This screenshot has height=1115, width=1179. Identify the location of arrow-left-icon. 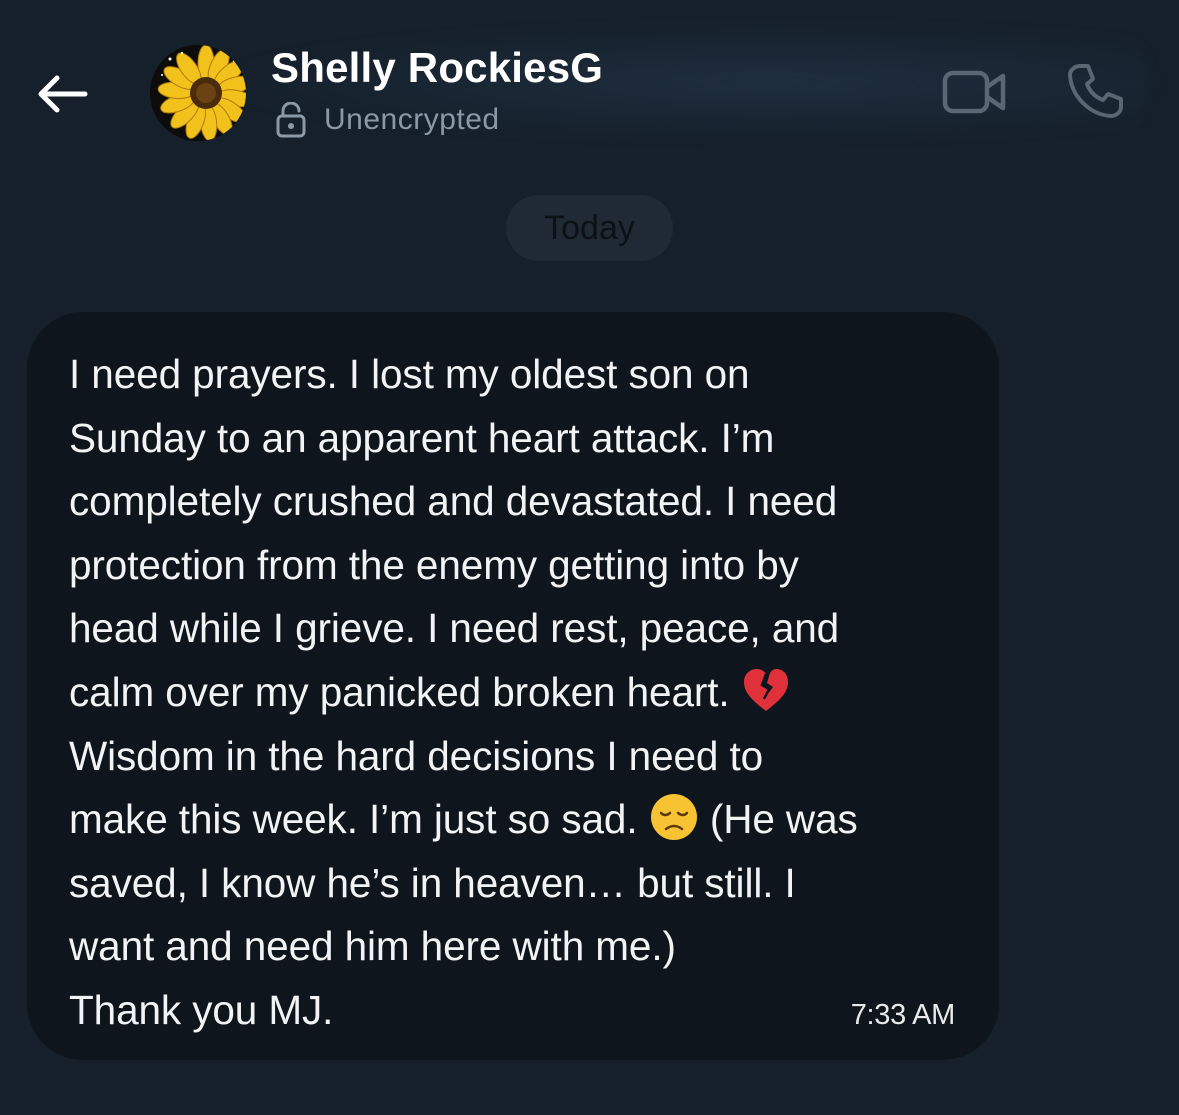
(63, 94).